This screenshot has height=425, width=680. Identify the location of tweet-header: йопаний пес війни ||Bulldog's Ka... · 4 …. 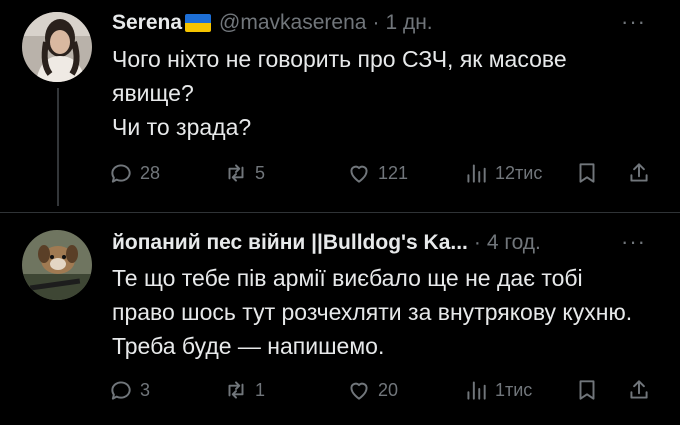
(386, 243).